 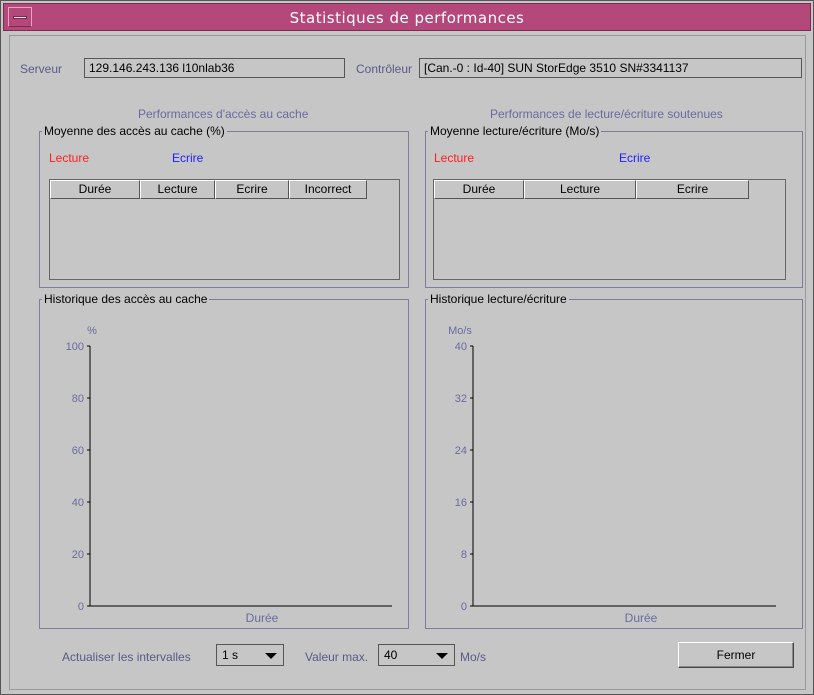 What do you see at coordinates (384, 69) in the screenshot?
I see `controller-label: Contrôleur` at bounding box center [384, 69].